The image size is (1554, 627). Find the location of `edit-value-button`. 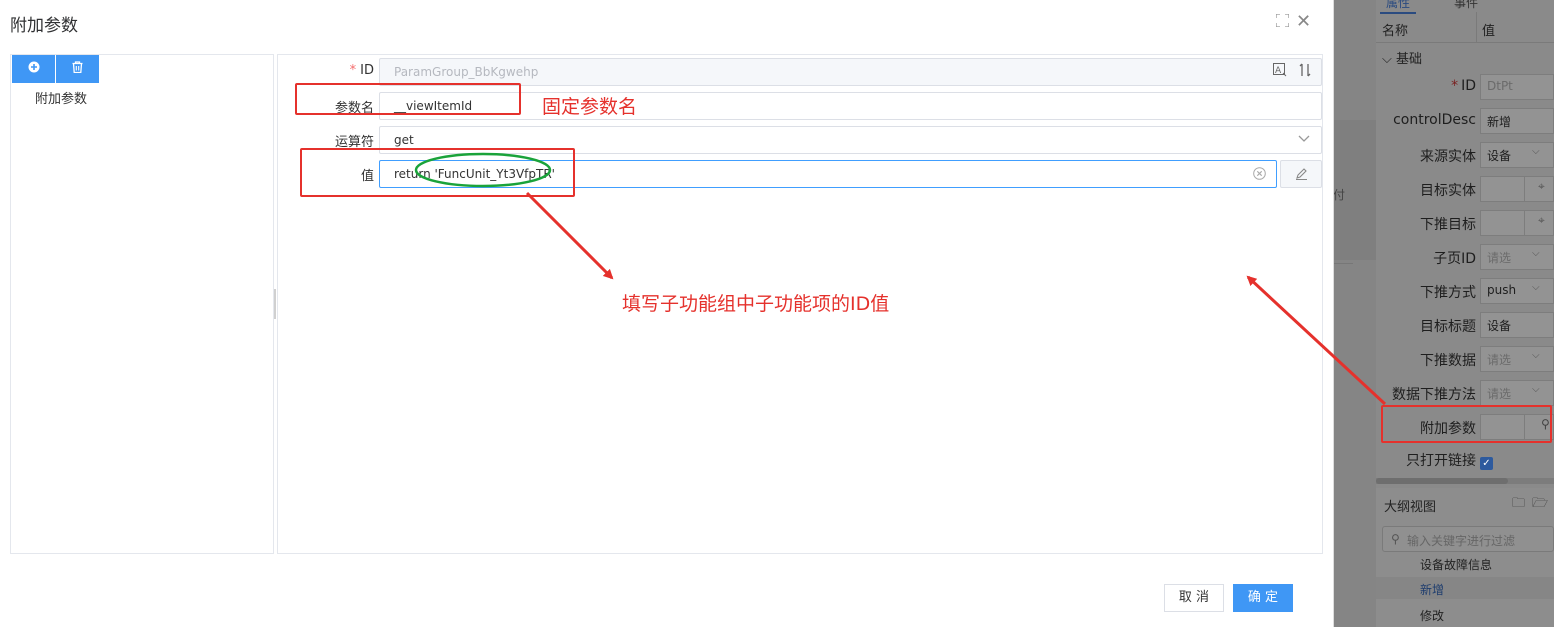

edit-value-button is located at coordinates (1301, 174).